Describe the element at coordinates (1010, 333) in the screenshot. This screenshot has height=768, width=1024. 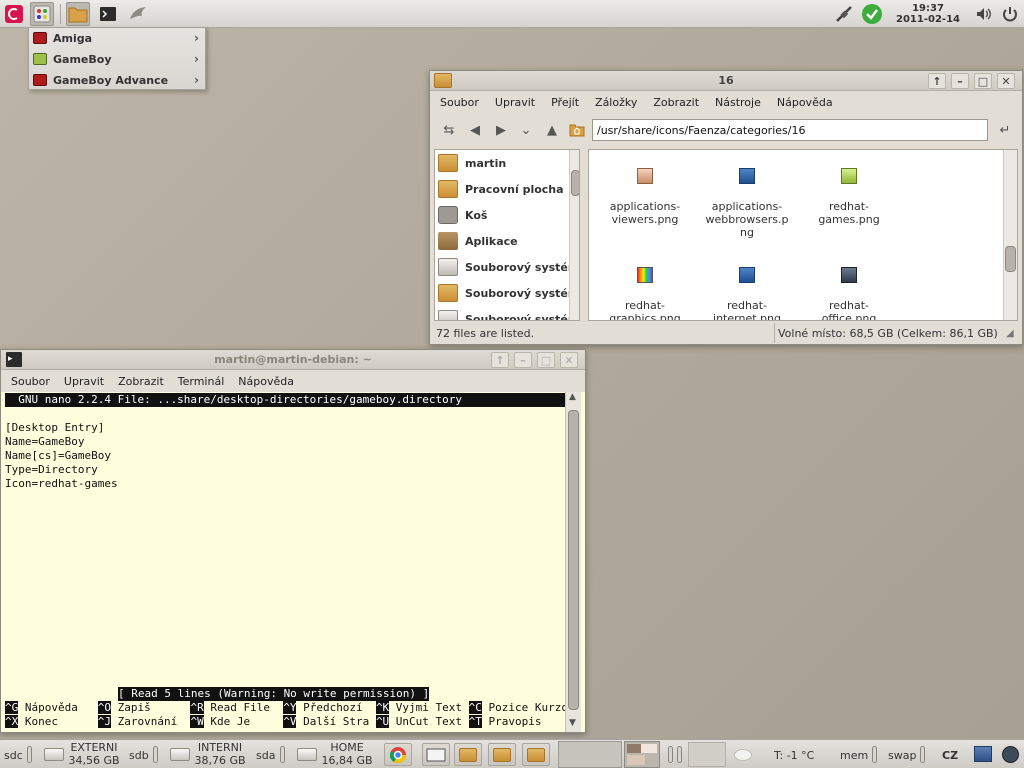
I see `resize-grip-icon: ◢` at that location.